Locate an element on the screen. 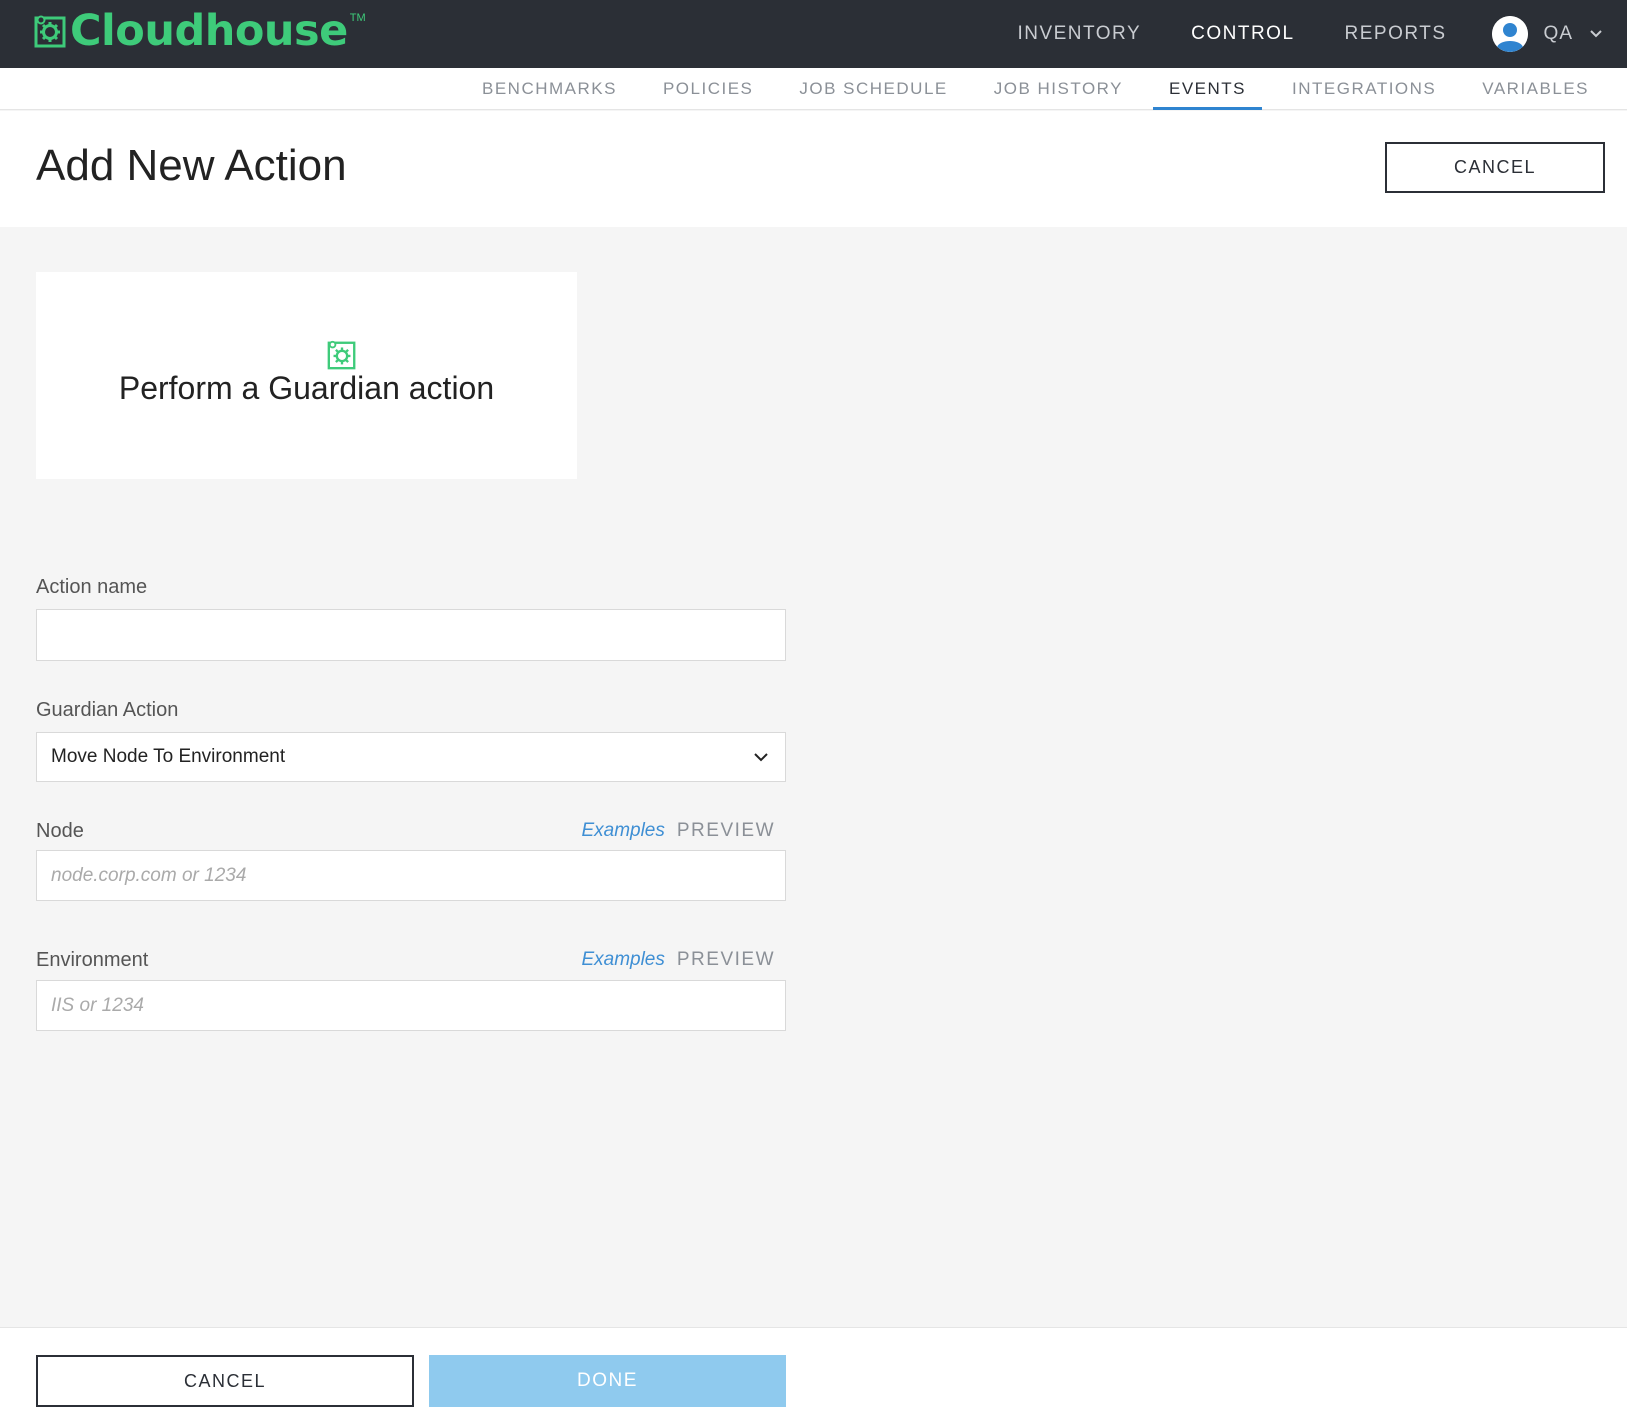 This screenshot has width=1627, height=1422. tab-events: EVENTS is located at coordinates (1207, 89).